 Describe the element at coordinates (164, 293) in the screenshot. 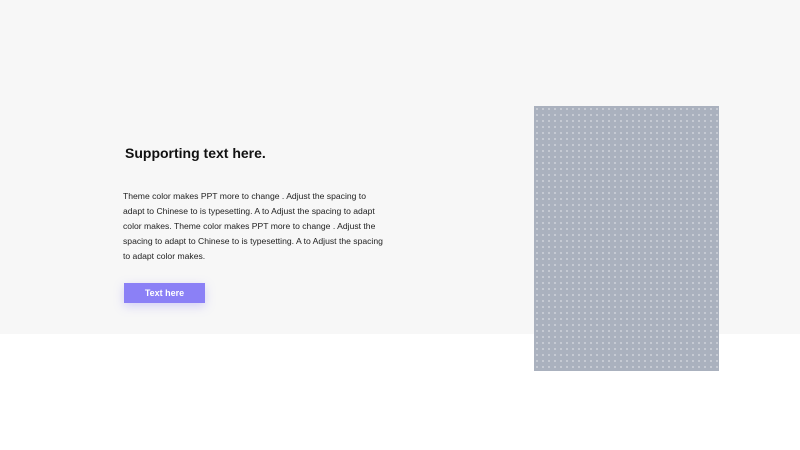

I see `text-here-button: Text here` at that location.